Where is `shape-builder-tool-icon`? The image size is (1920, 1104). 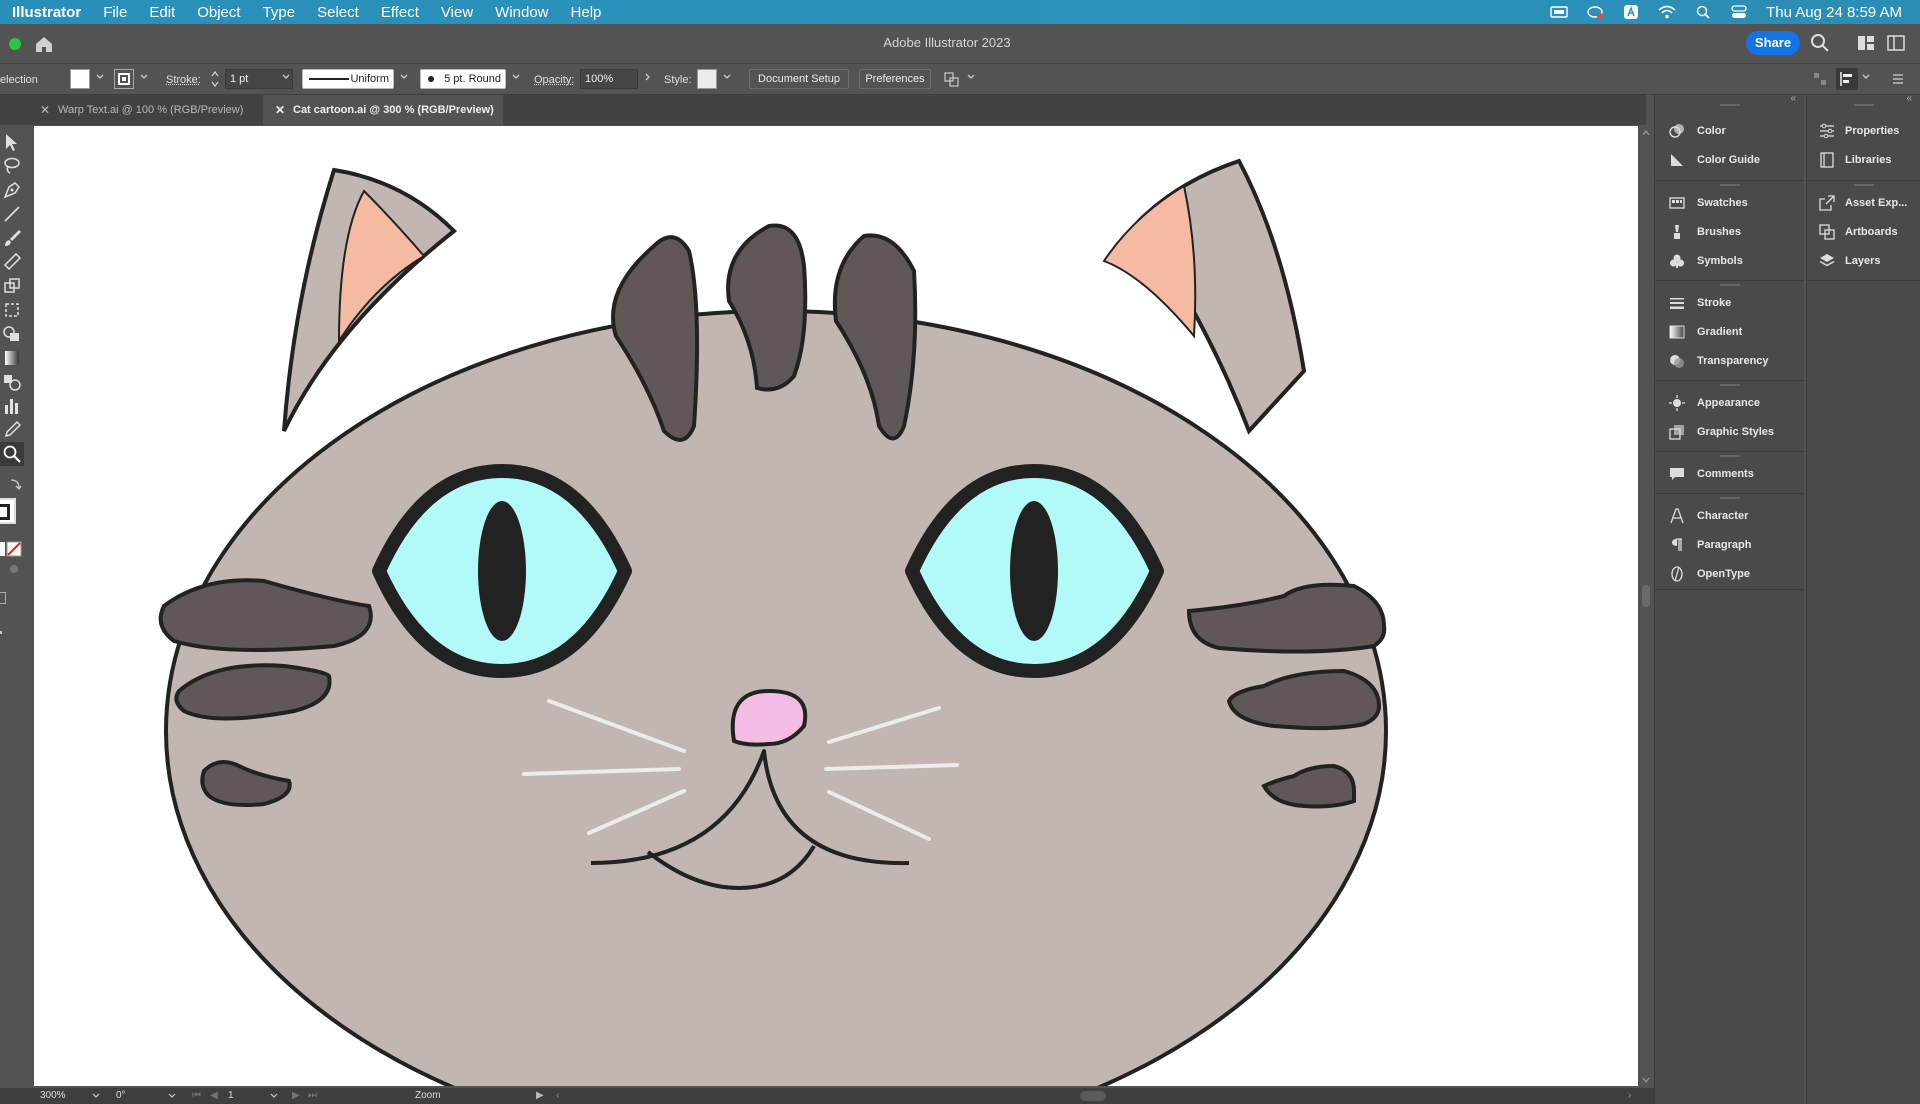
shape-builder-tool-icon is located at coordinates (12, 334).